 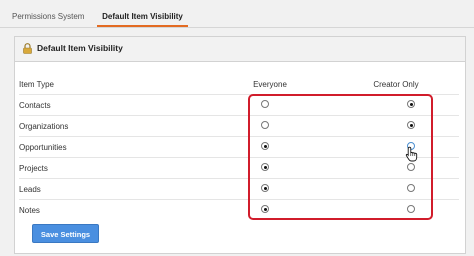 I want to click on hand-pointer-icon, so click(x=411, y=154).